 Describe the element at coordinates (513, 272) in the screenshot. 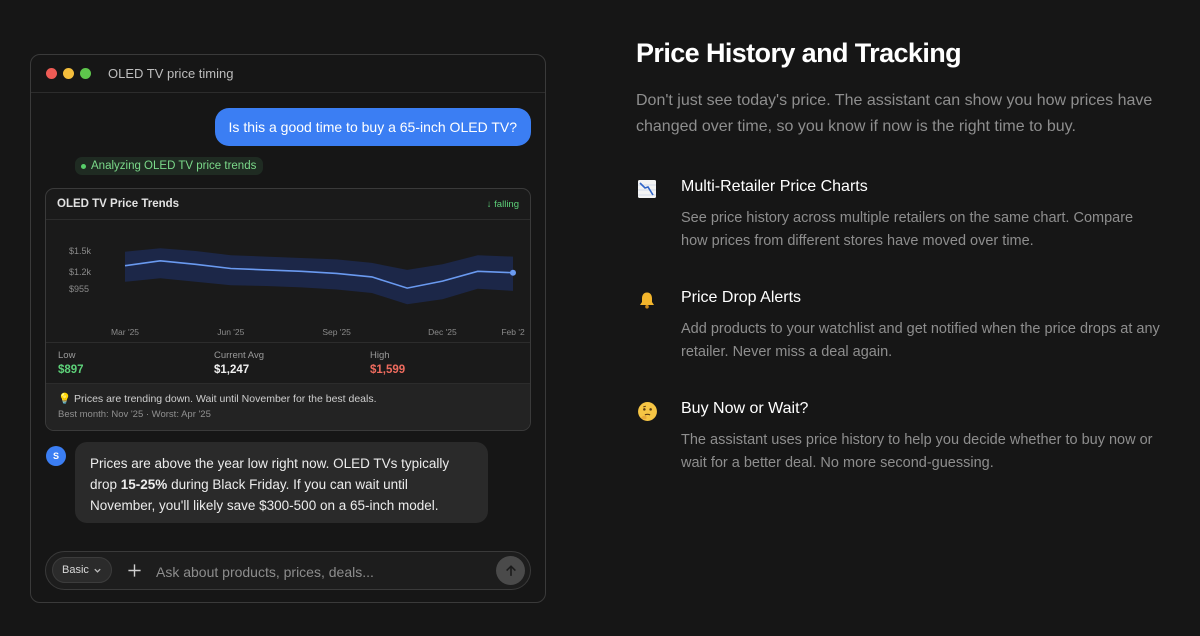

I see `current-price-point` at that location.